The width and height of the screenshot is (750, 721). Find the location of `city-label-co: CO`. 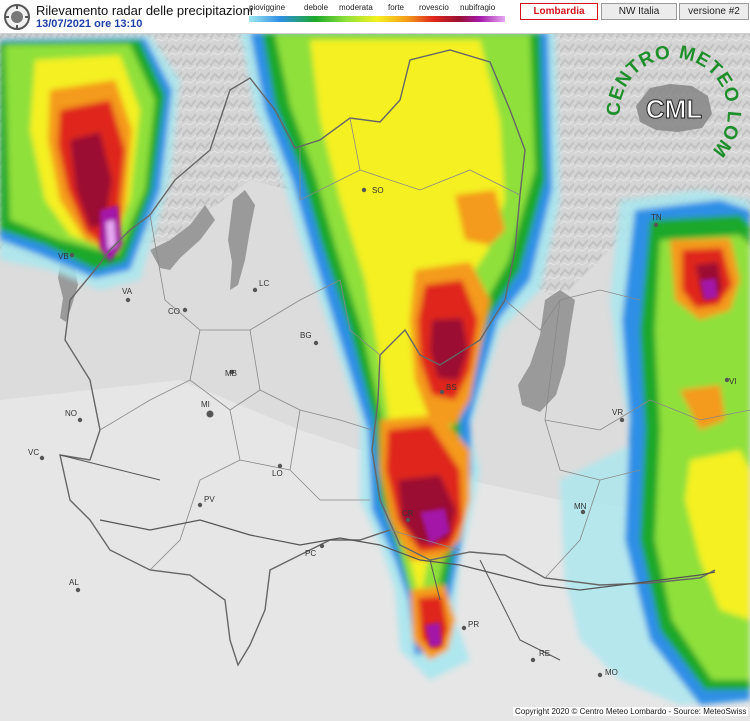

city-label-co: CO is located at coordinates (174, 311).